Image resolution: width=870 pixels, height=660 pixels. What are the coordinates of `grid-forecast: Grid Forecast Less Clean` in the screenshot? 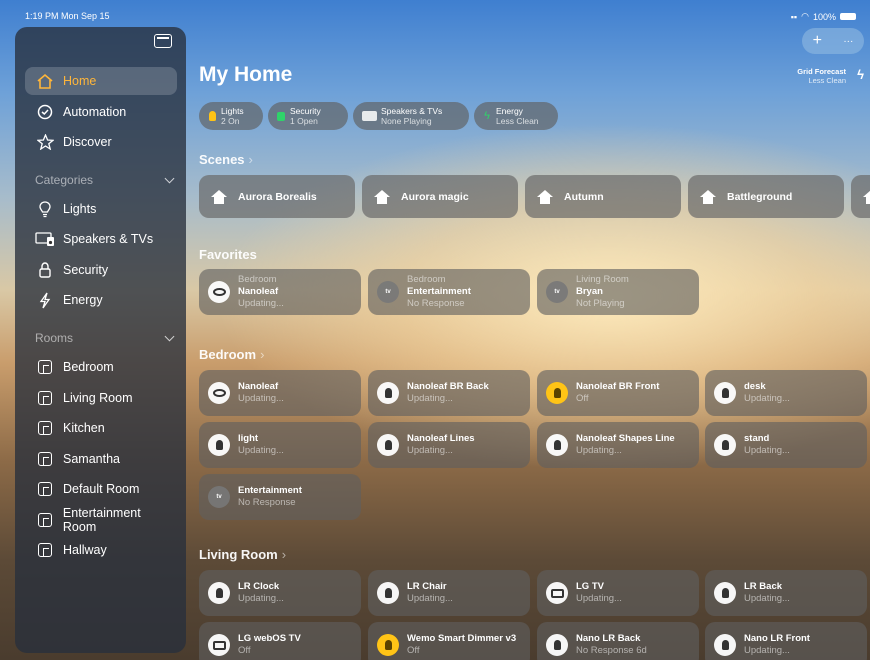 It's located at (821, 76).